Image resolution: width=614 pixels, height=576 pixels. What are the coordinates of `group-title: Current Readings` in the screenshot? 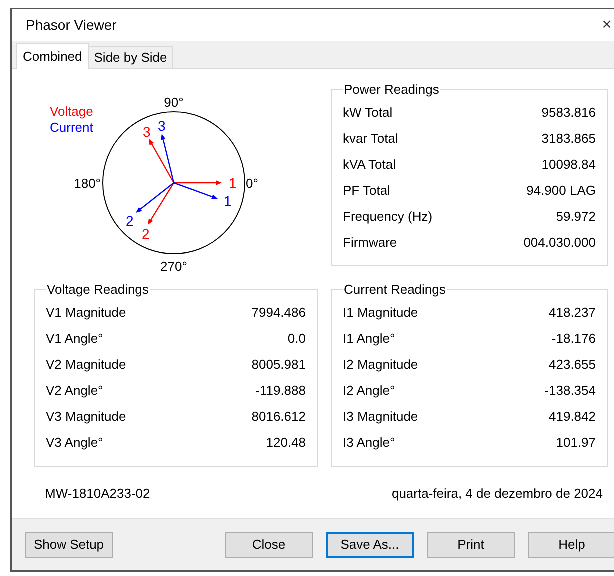 It's located at (395, 290).